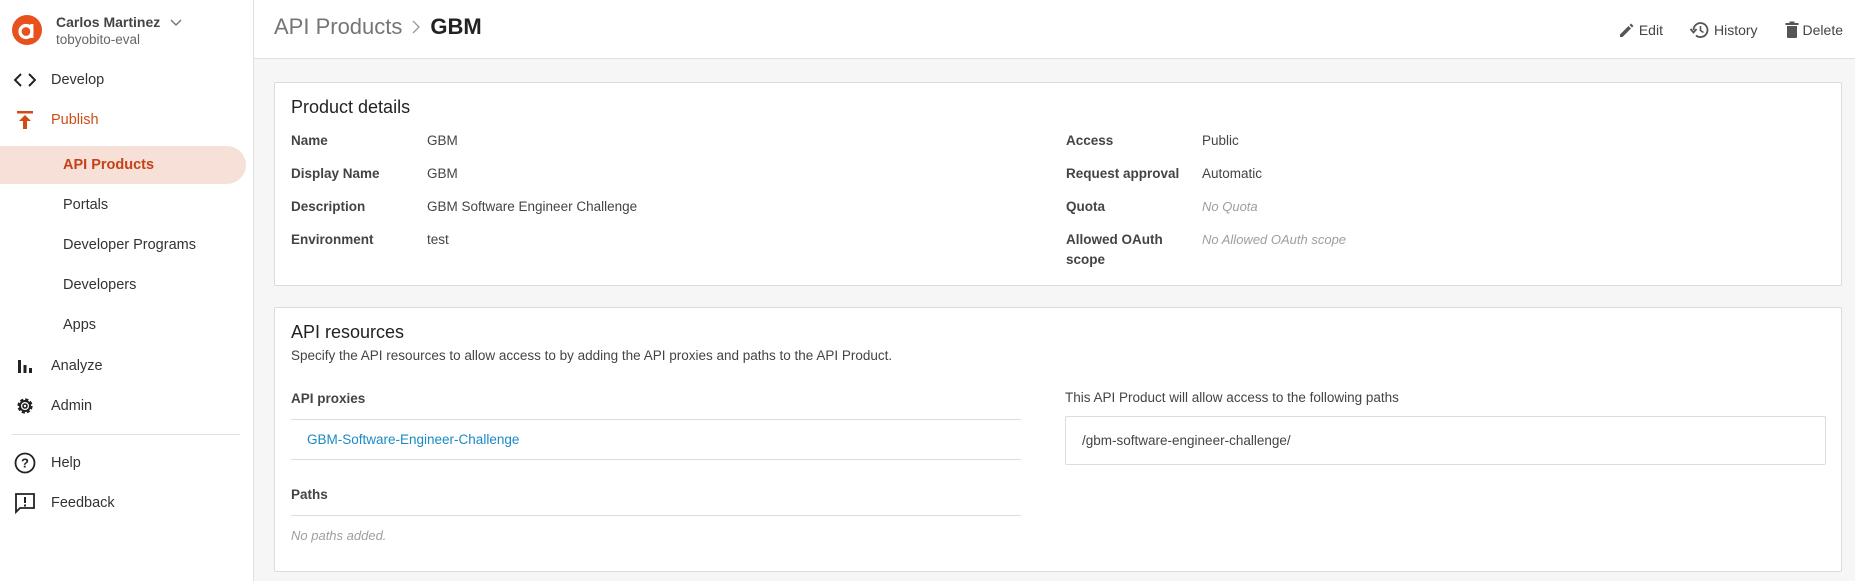 The height and width of the screenshot is (581, 1855). I want to click on field-label: Allowed OAuth scope, so click(1114, 249).